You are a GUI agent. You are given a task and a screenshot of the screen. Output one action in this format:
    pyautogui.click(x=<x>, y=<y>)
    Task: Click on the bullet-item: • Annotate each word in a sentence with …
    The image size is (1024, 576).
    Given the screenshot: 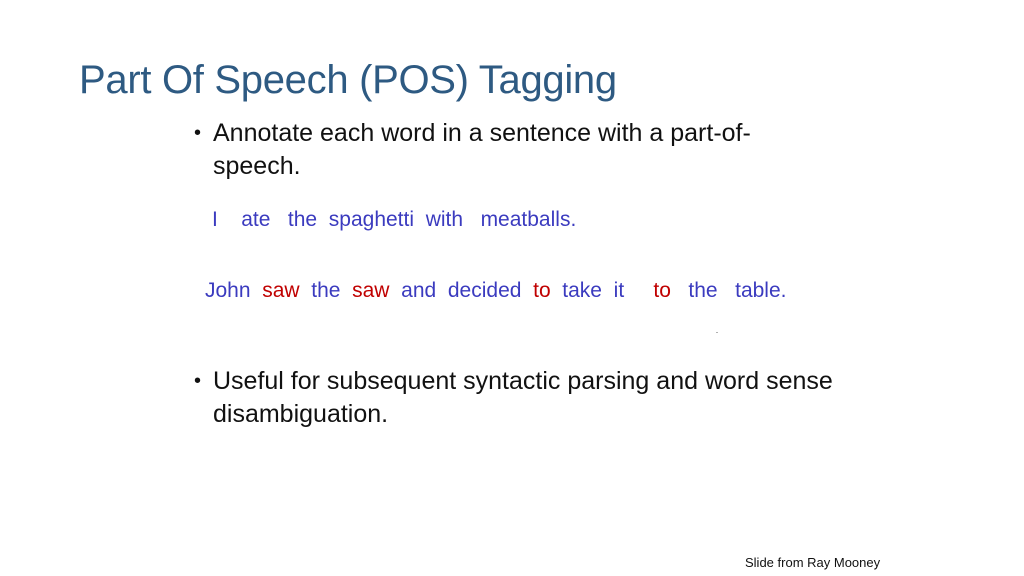 What is the action you would take?
    pyautogui.click(x=514, y=150)
    